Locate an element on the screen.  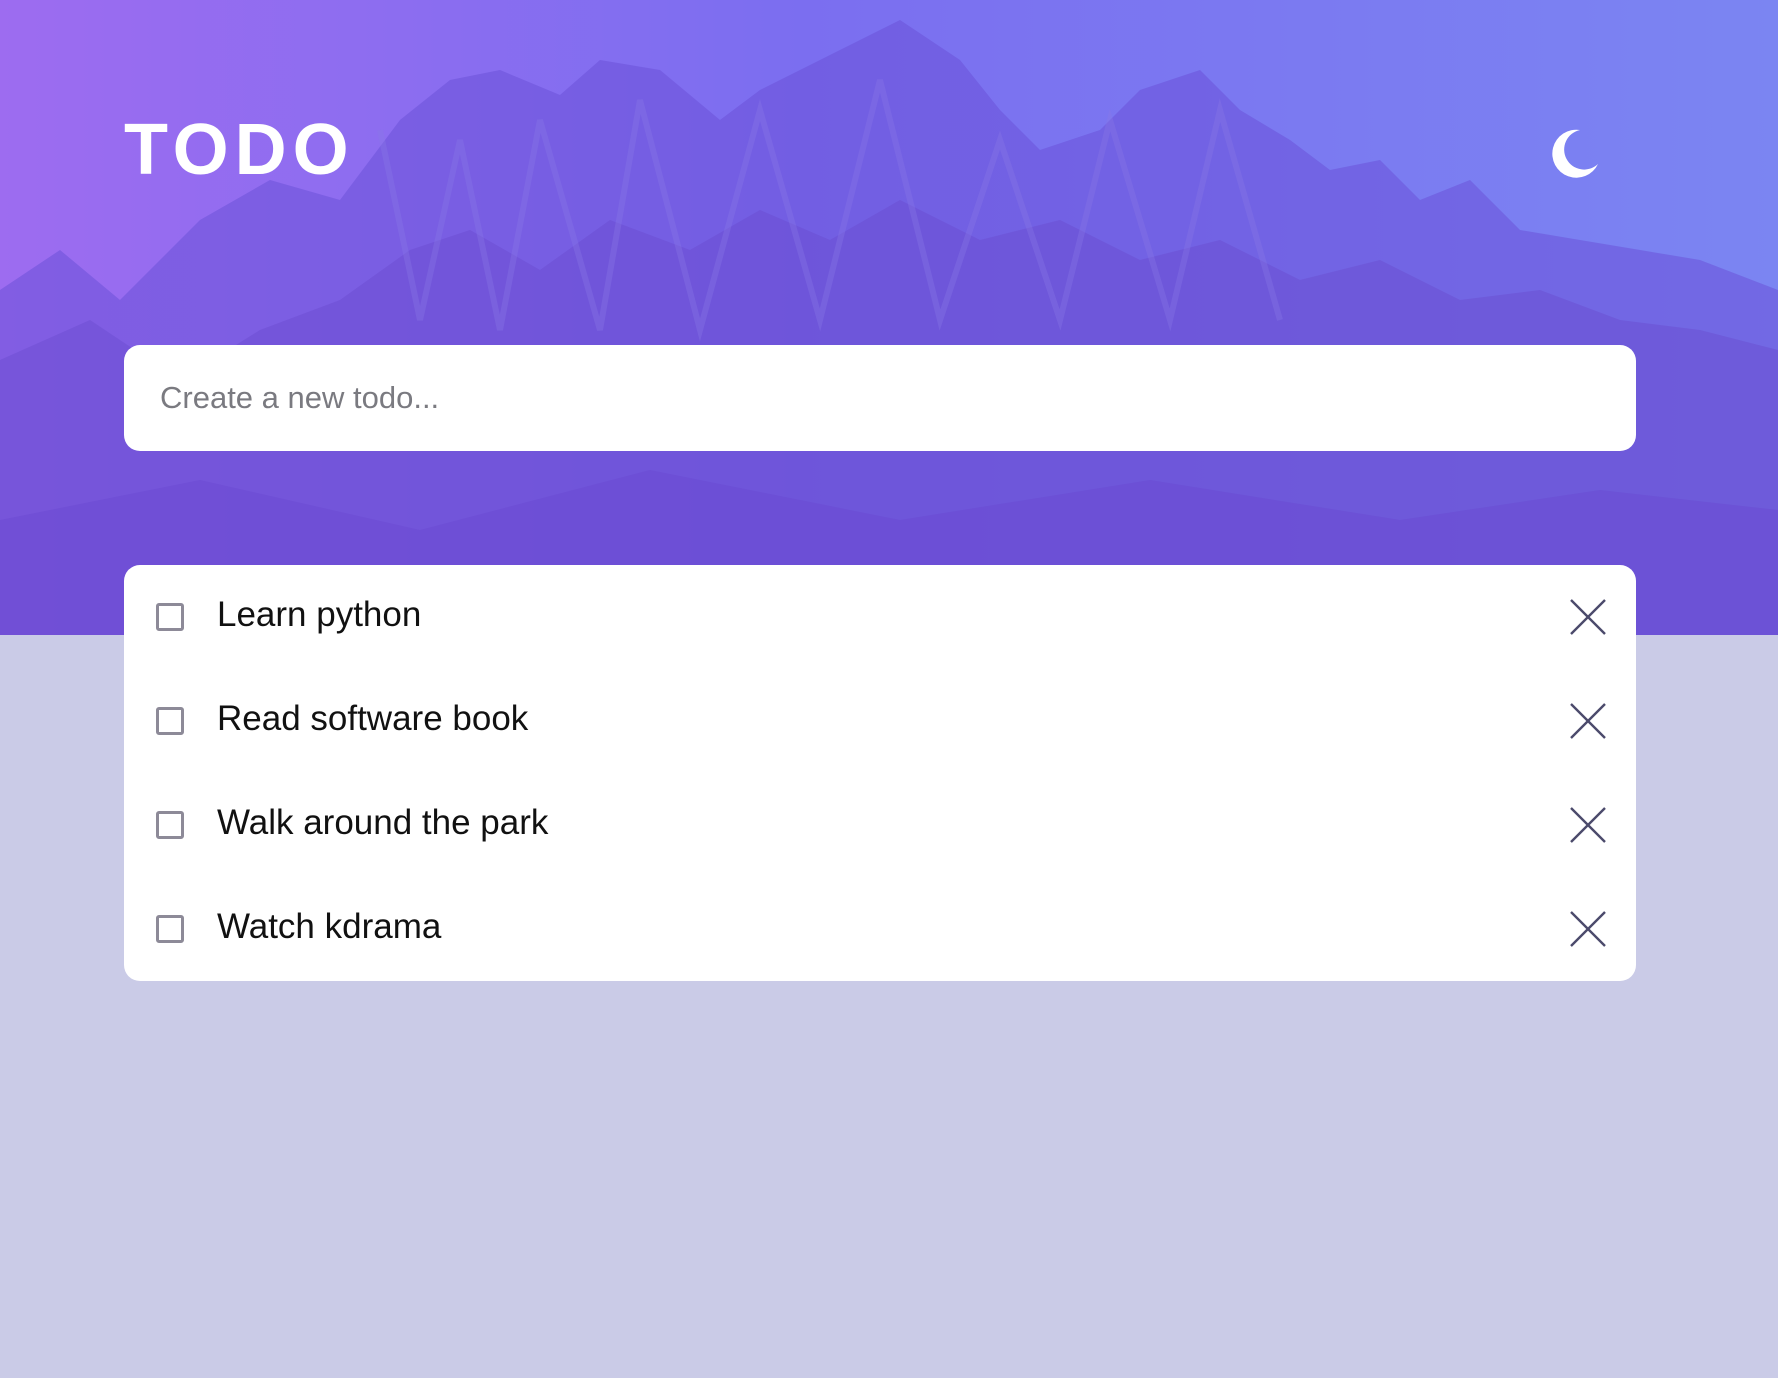
new-todo-field is located at coordinates (880, 398).